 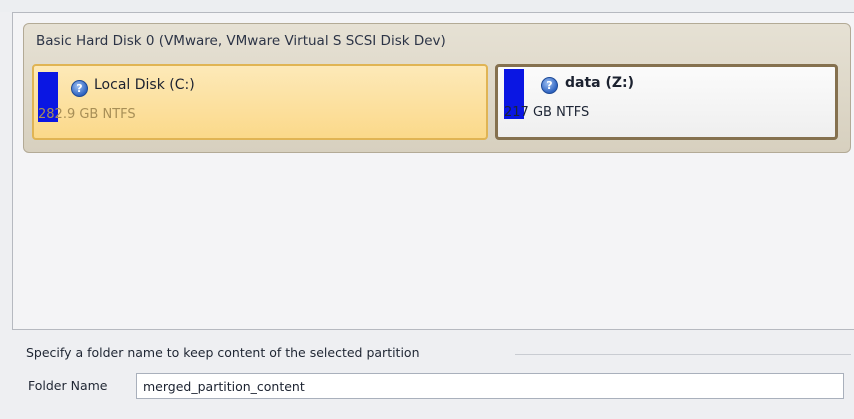 I want to click on folder-name-input, so click(x=490, y=386).